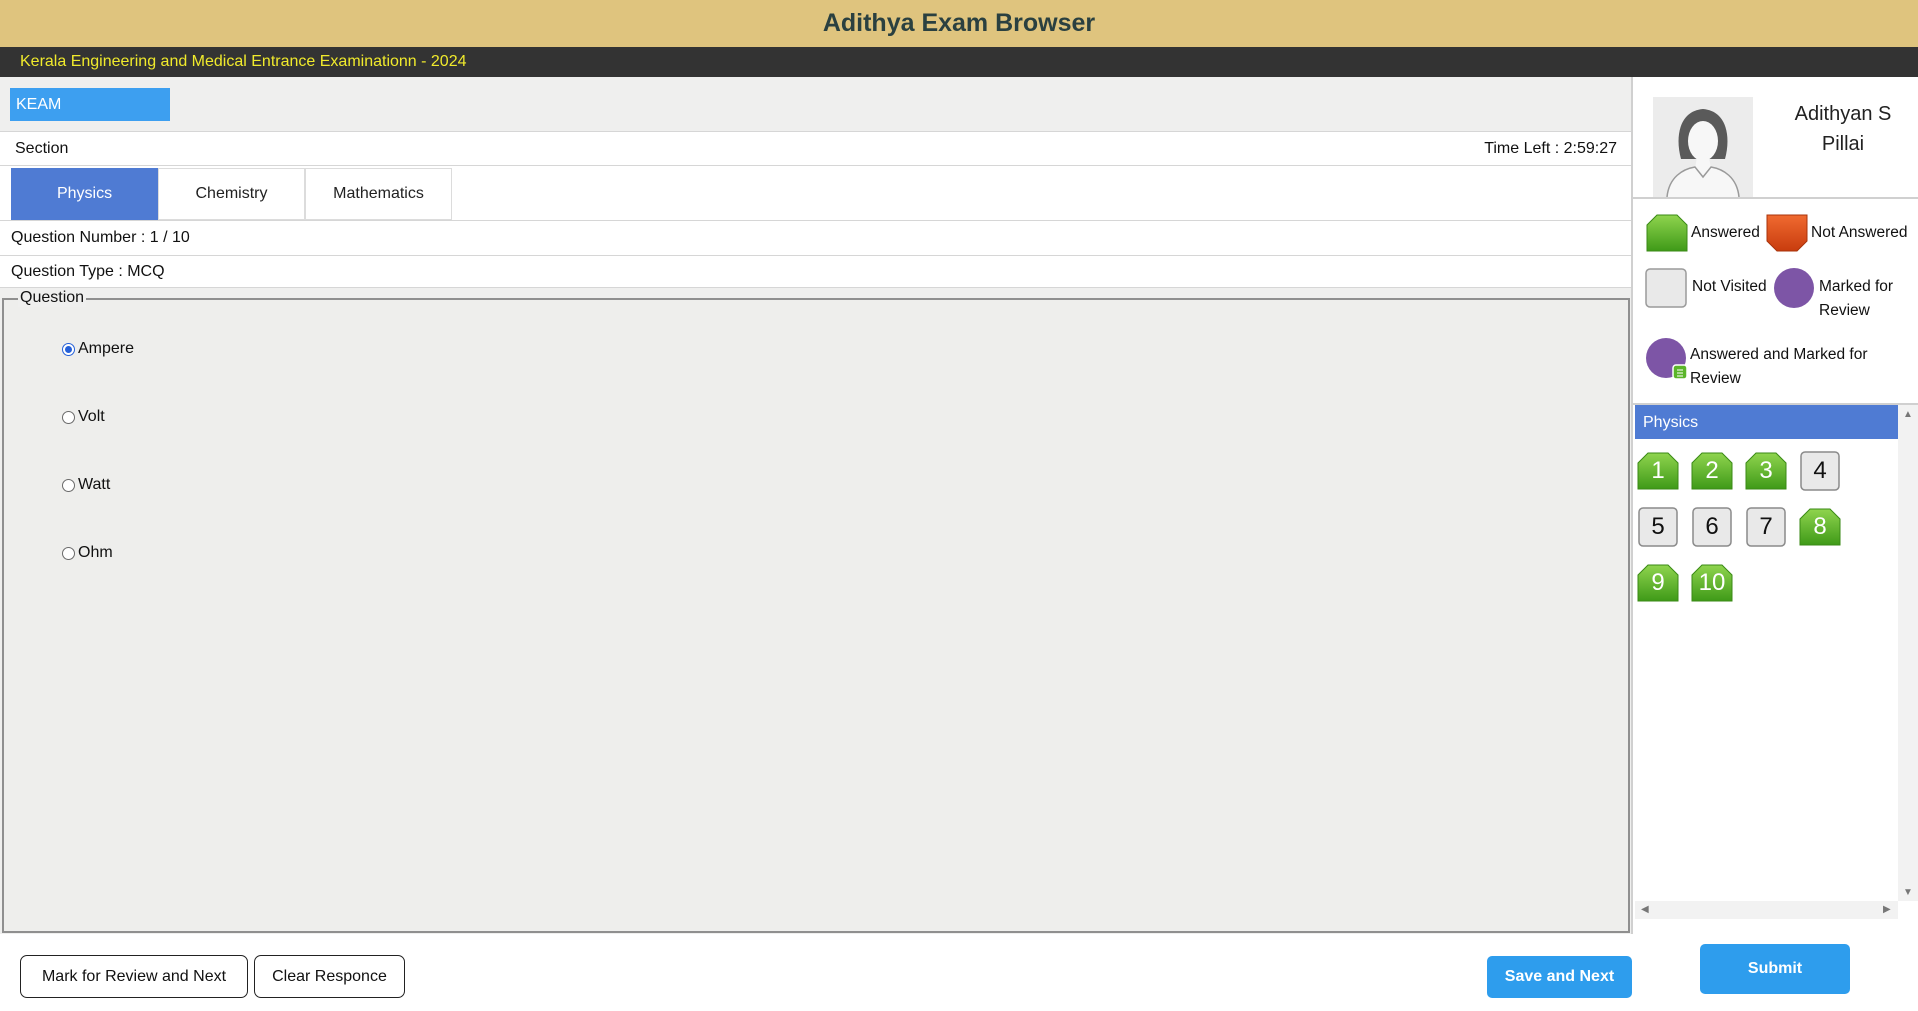  I want to click on palette-question-number: 1, so click(1658, 470).